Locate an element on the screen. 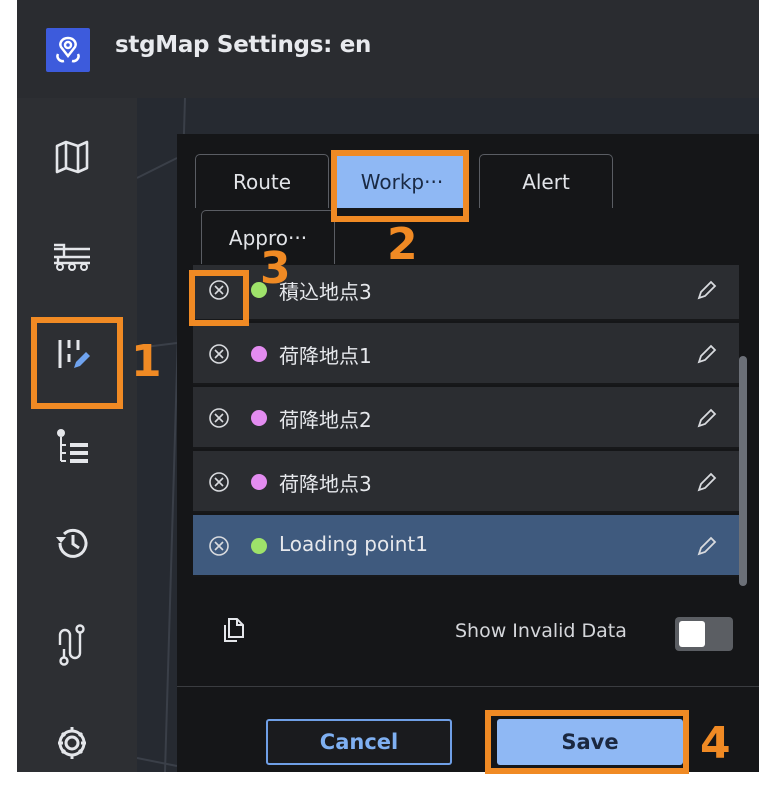 The height and width of the screenshot is (793, 759). workpoint-label: 荷降地点3 is located at coordinates (325, 484).